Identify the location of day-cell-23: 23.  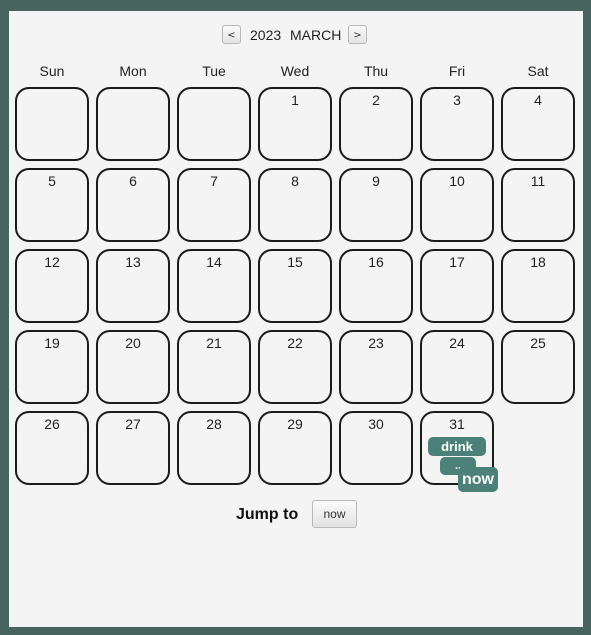
(376, 367).